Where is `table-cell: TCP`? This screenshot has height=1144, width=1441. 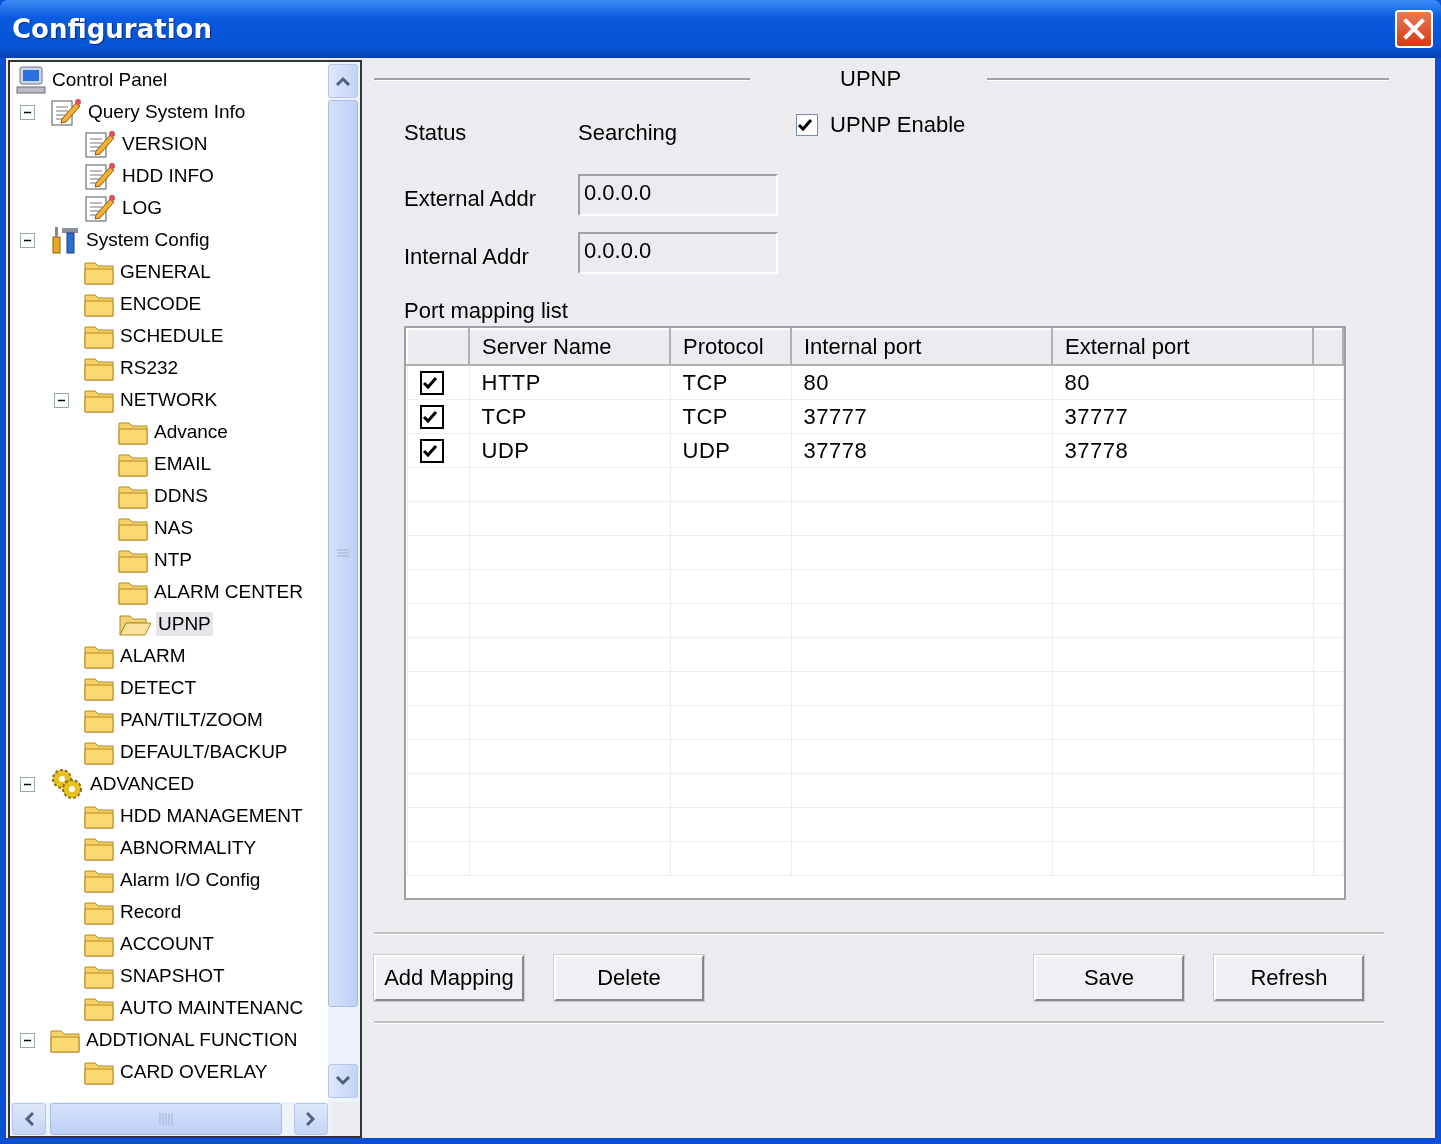
table-cell: TCP is located at coordinates (730, 416).